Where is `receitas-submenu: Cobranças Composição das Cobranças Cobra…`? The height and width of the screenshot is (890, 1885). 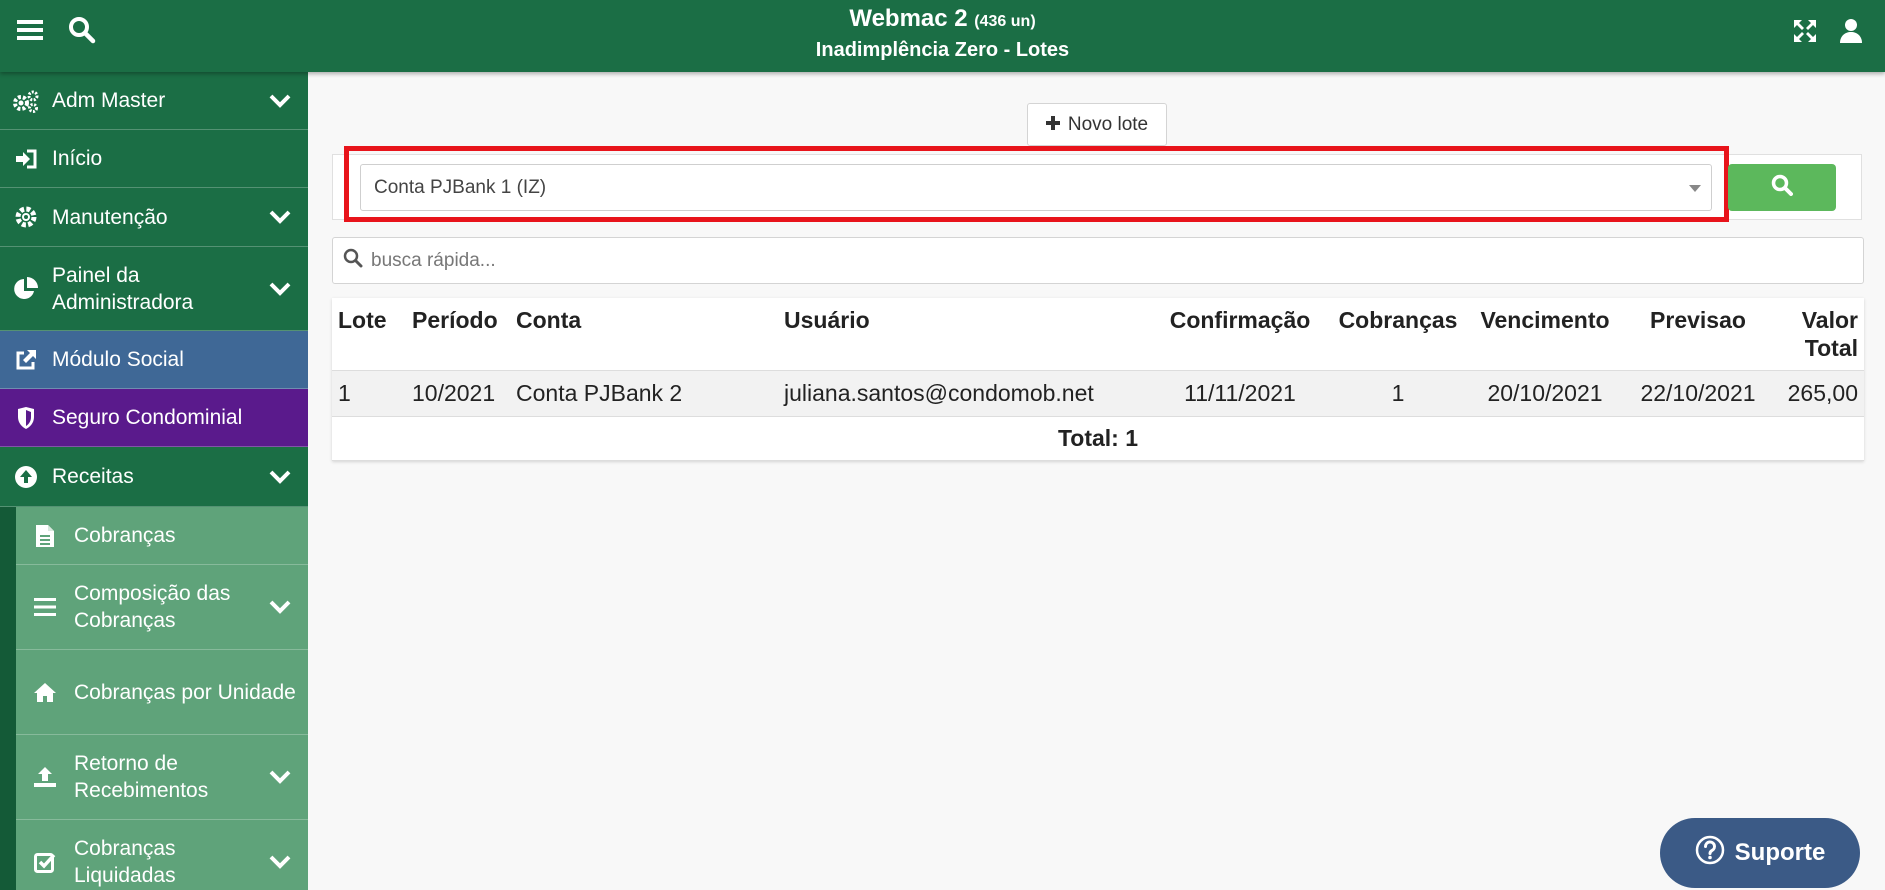 receitas-submenu: Cobranças Composição das Cobranças Cobra… is located at coordinates (154, 698).